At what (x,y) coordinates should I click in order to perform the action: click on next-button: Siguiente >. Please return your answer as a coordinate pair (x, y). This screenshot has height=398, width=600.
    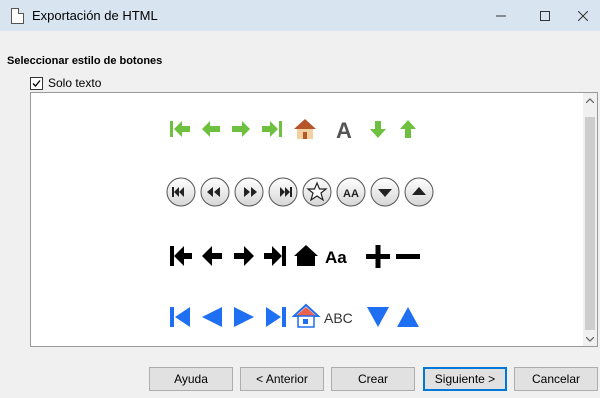
    Looking at the image, I should click on (465, 379).